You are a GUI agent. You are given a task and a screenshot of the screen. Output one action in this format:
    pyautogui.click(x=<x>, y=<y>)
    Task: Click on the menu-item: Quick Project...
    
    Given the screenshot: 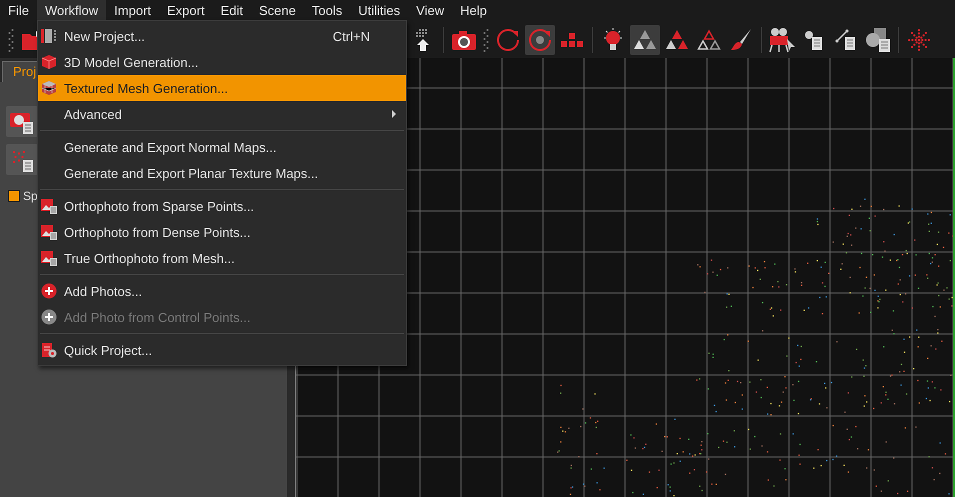 What is the action you would take?
    pyautogui.click(x=222, y=350)
    